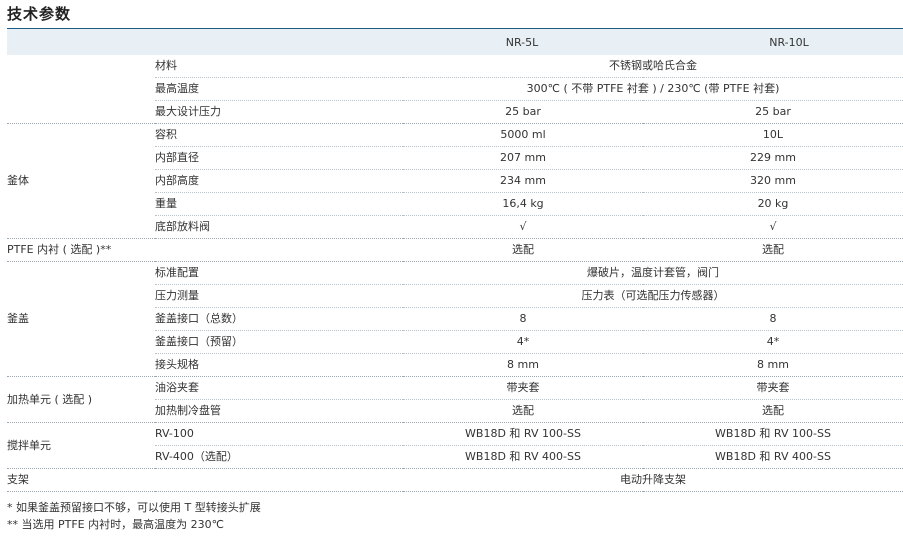  What do you see at coordinates (523, 342) in the screenshot?
I see `value-nr-5l: 4*` at bounding box center [523, 342].